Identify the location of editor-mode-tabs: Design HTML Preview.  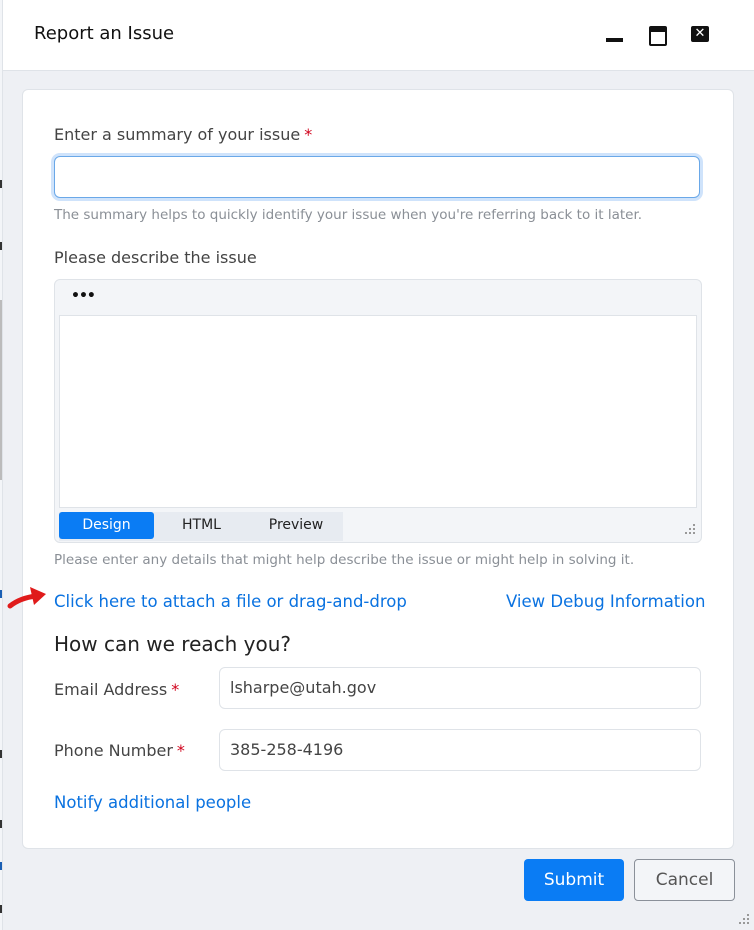
(201, 526).